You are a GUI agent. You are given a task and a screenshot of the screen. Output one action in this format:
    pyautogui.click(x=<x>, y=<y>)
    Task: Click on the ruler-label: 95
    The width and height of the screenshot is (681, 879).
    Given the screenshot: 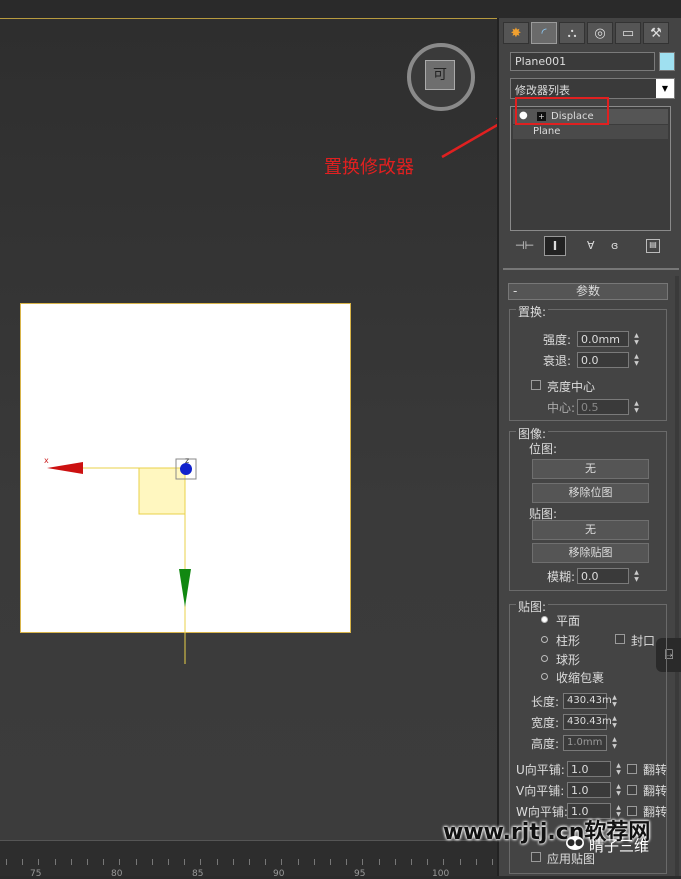 What is the action you would take?
    pyautogui.click(x=360, y=874)
    